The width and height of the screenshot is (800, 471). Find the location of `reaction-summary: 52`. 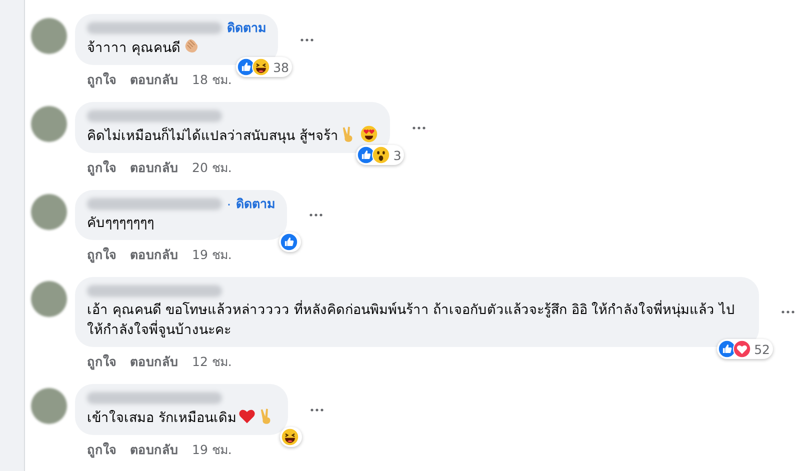

reaction-summary: 52 is located at coordinates (745, 349).